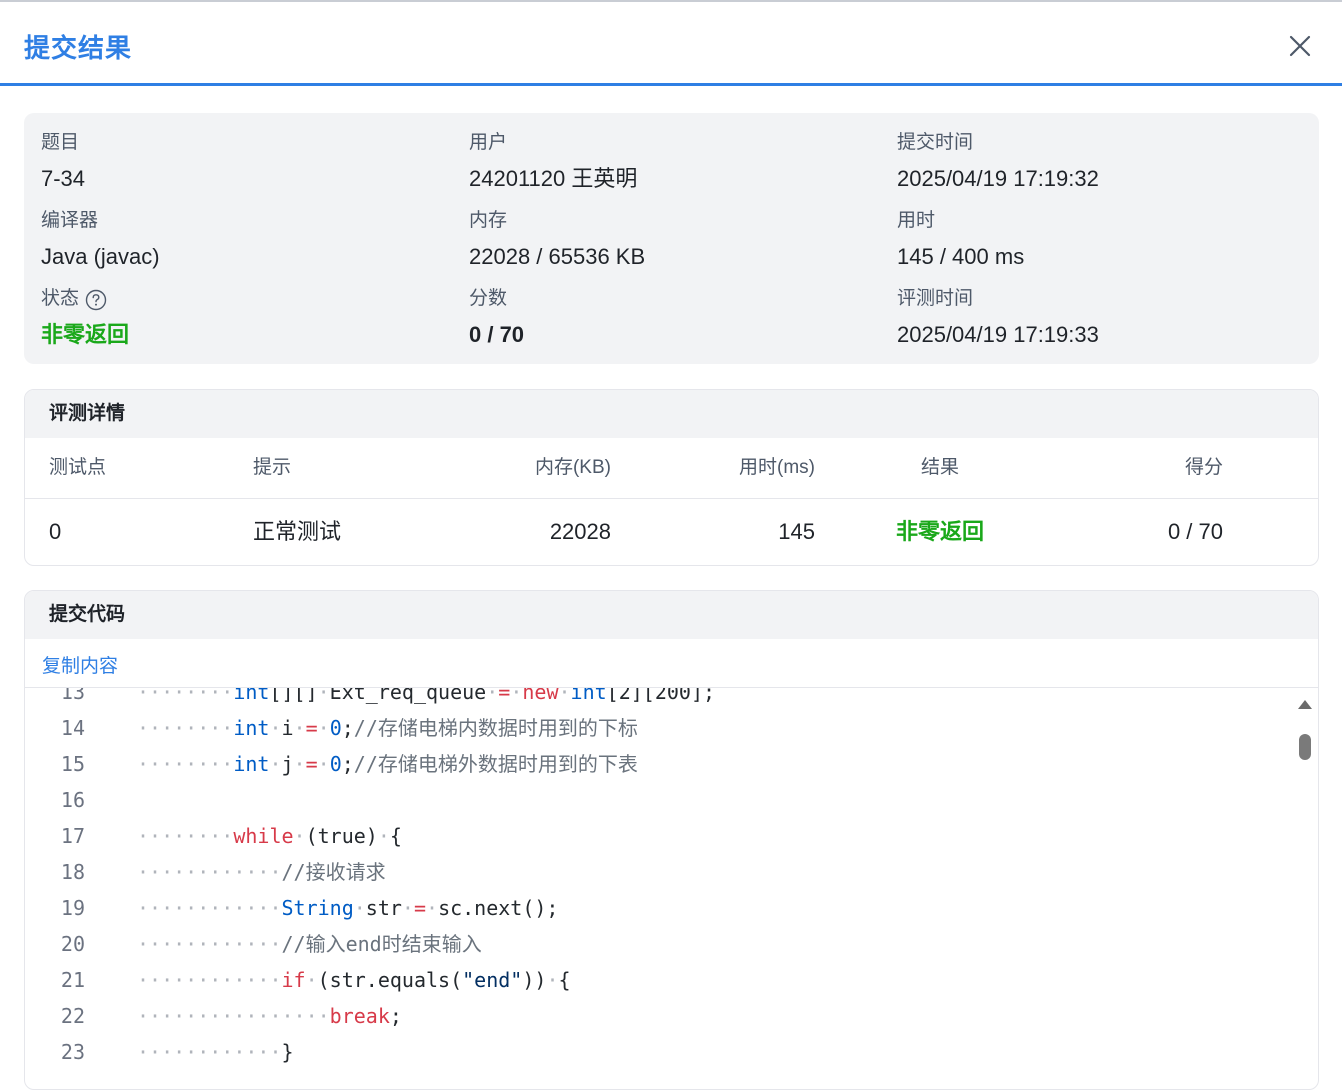 The height and width of the screenshot is (1090, 1342). What do you see at coordinates (72, 696) in the screenshot?
I see `line-number: 13` at bounding box center [72, 696].